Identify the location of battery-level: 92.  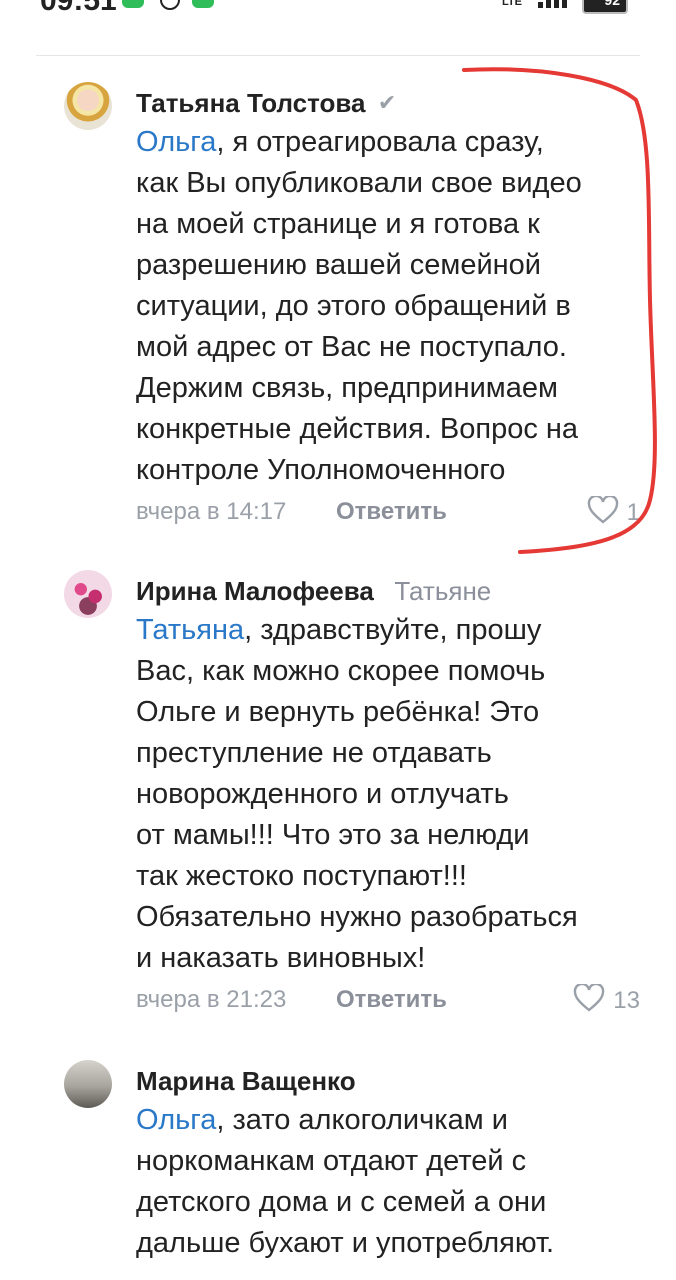
(612, 4).